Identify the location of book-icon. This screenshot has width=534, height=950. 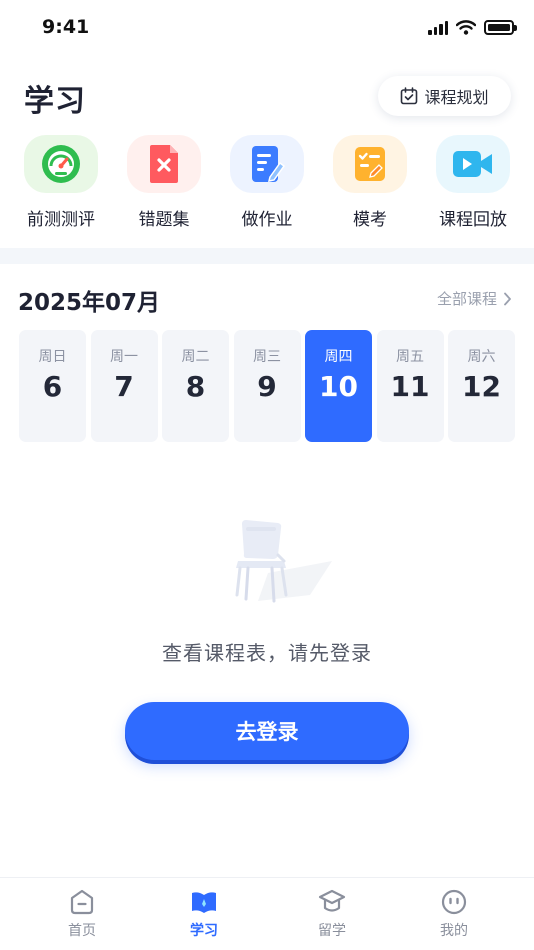
(204, 902).